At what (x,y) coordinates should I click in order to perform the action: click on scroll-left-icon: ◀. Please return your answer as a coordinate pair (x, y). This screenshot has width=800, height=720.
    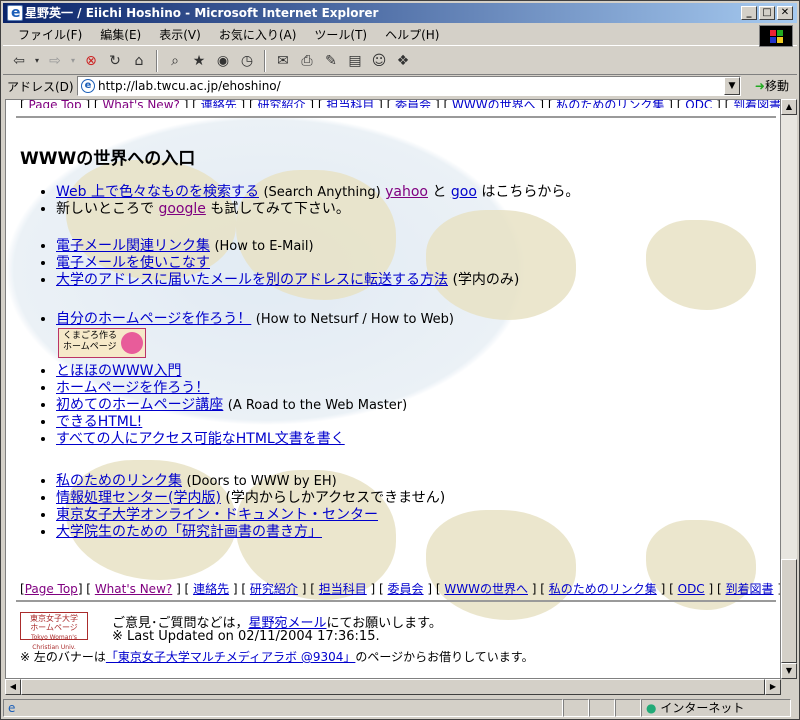
    Looking at the image, I should click on (13, 687).